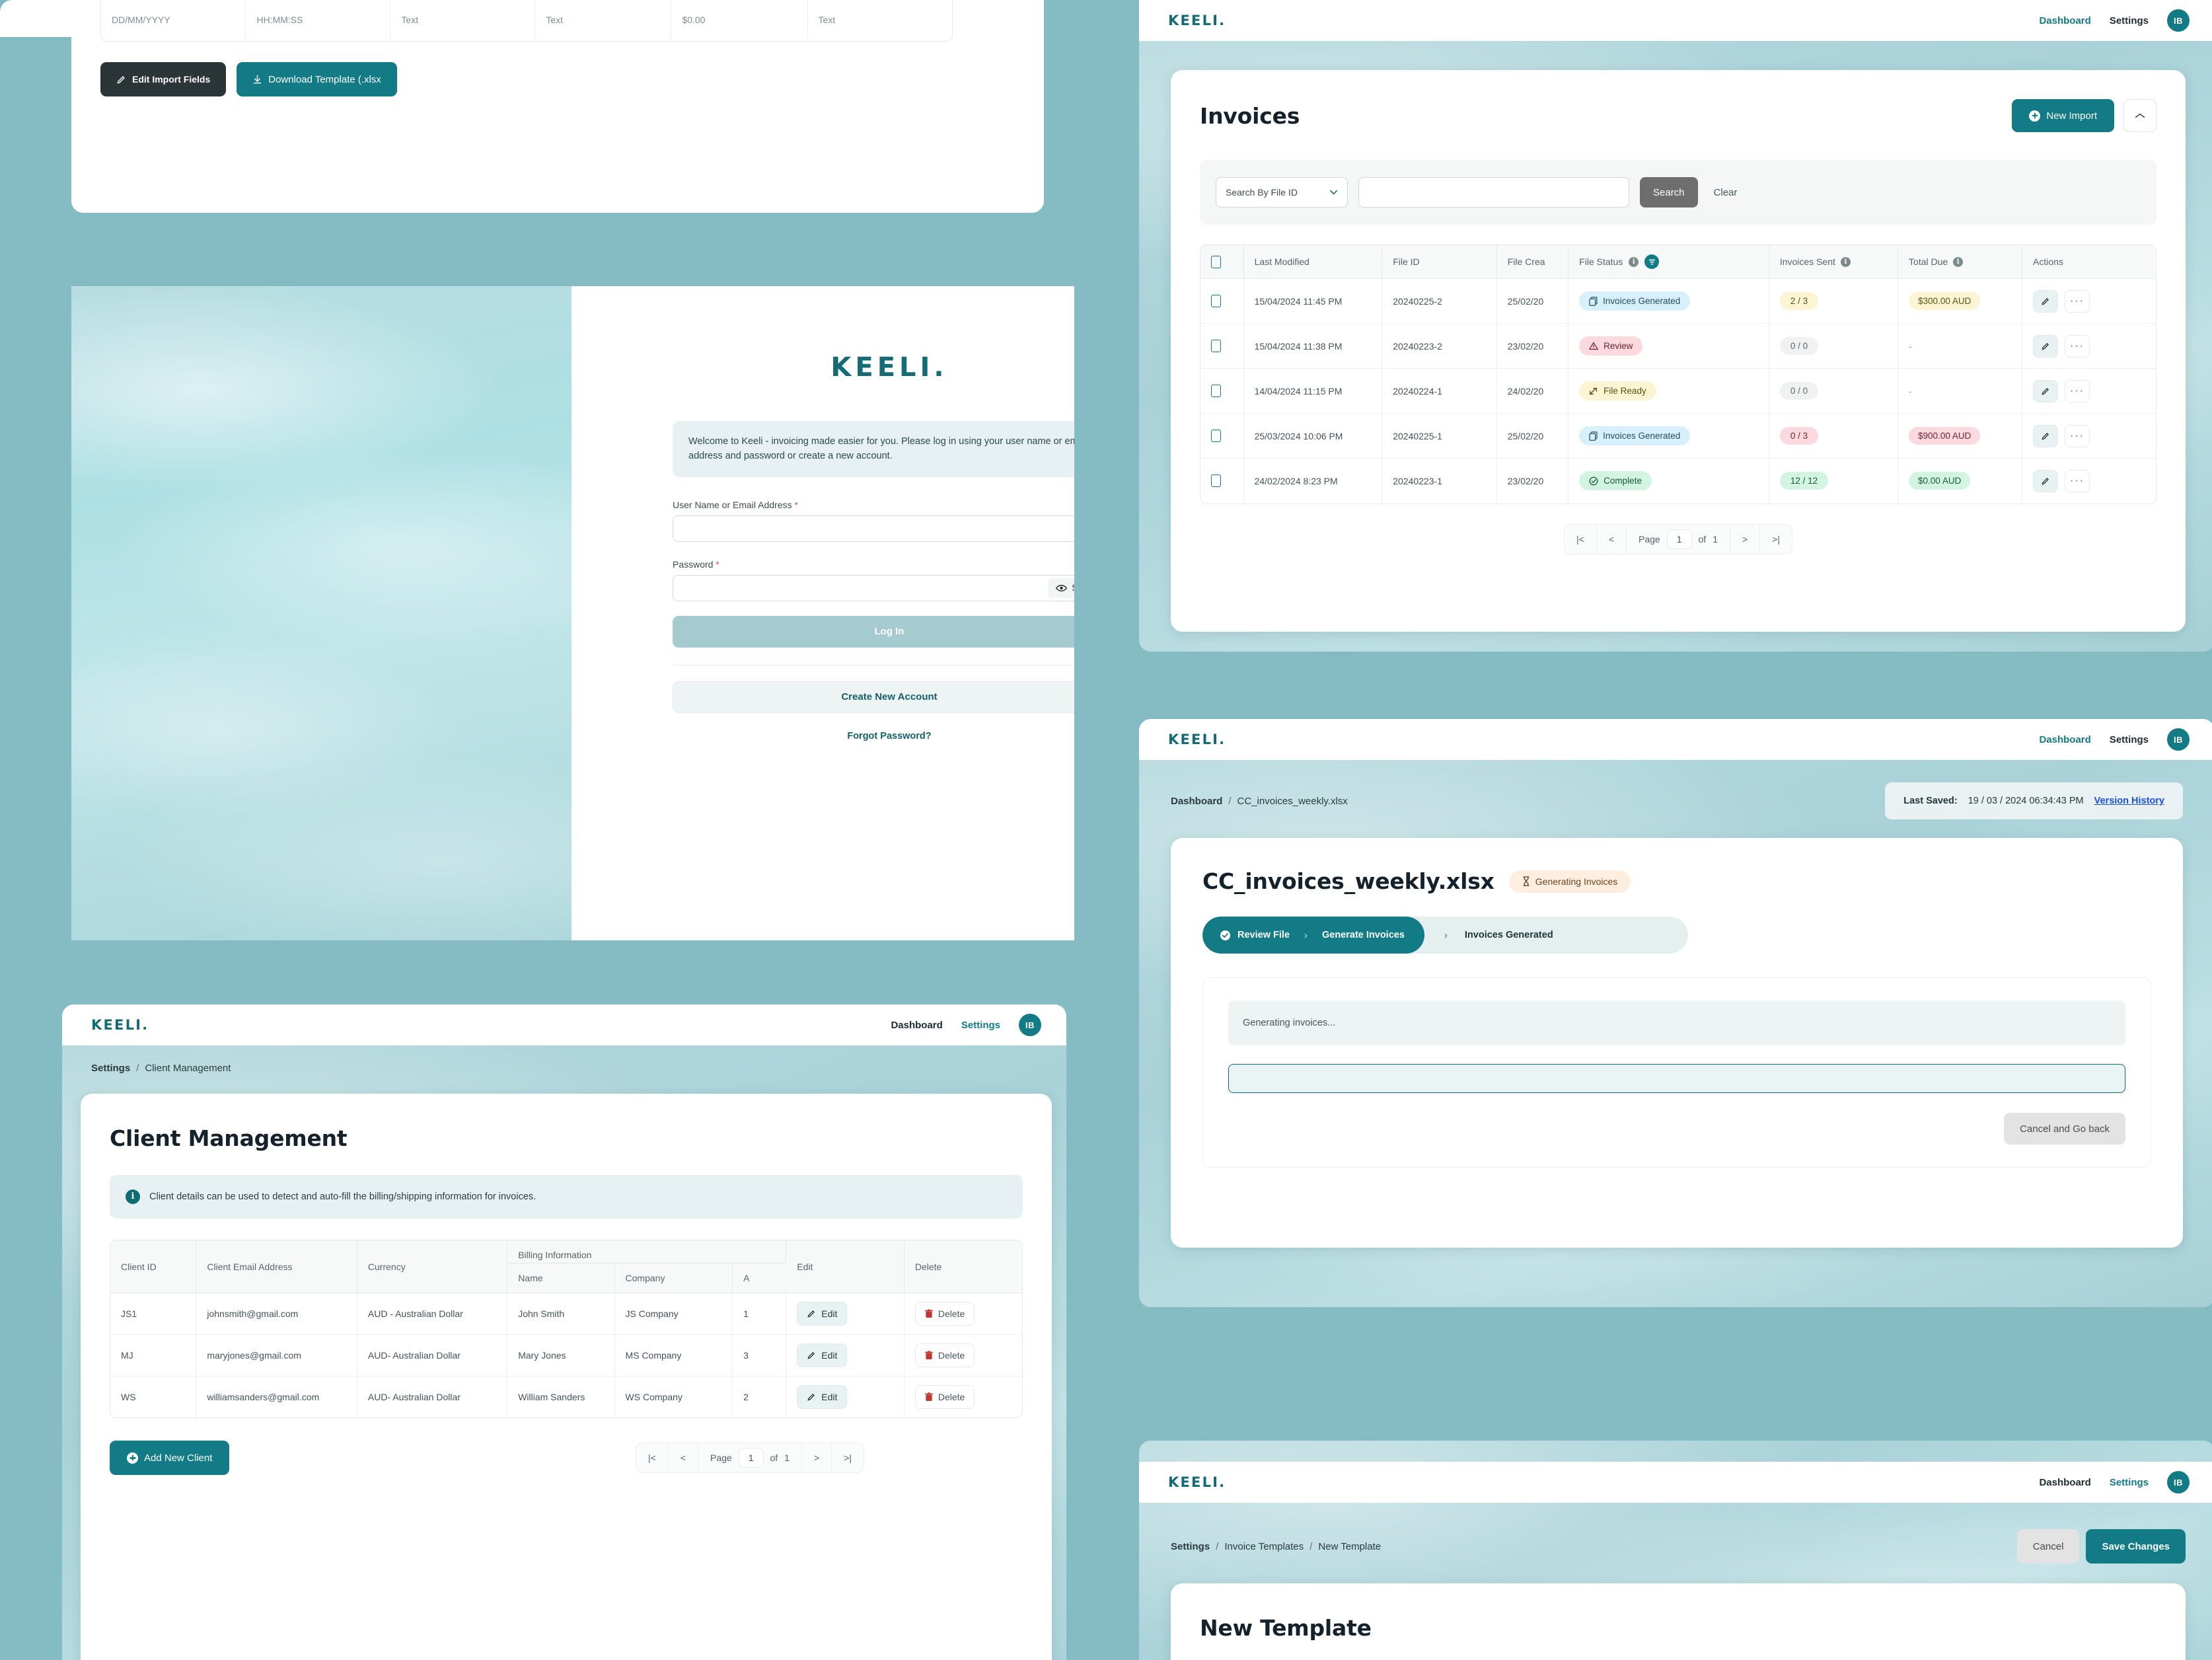  What do you see at coordinates (1197, 801) in the screenshot?
I see `breadcrumb-dashboard: Dashboard` at bounding box center [1197, 801].